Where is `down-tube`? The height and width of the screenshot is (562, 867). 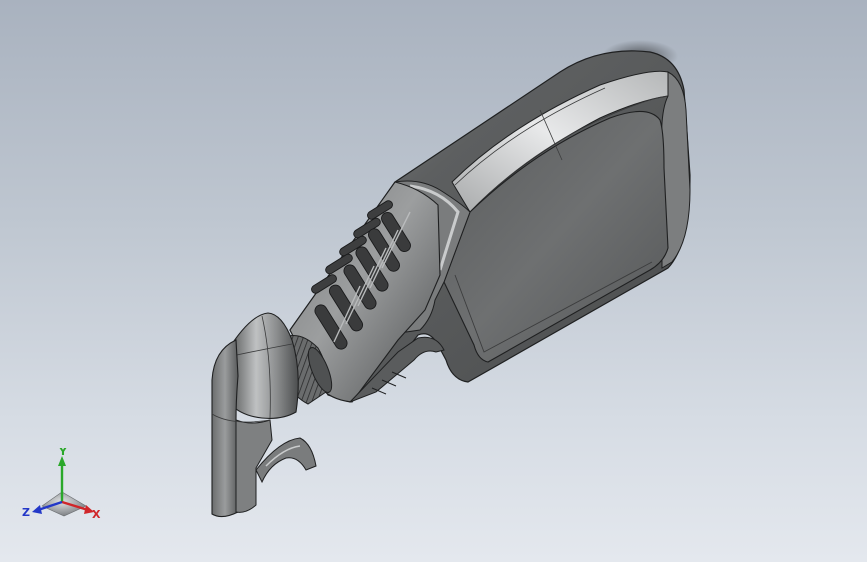 down-tube is located at coordinates (225, 428).